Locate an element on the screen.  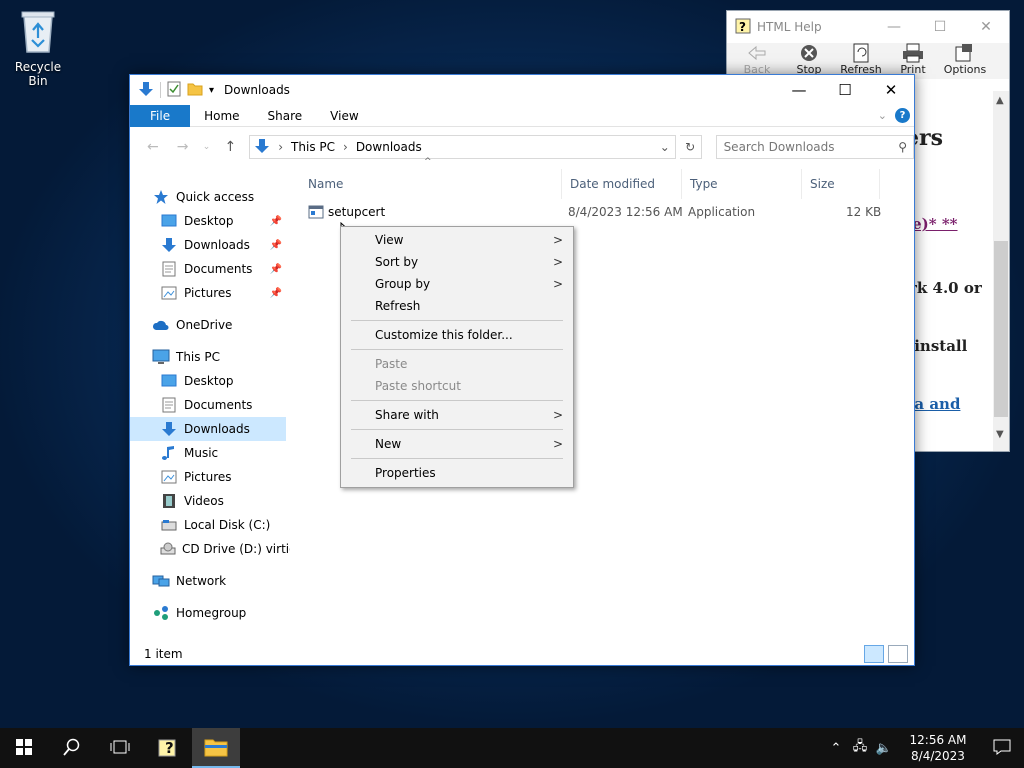
hard-drive-icon is located at coordinates (169, 525).